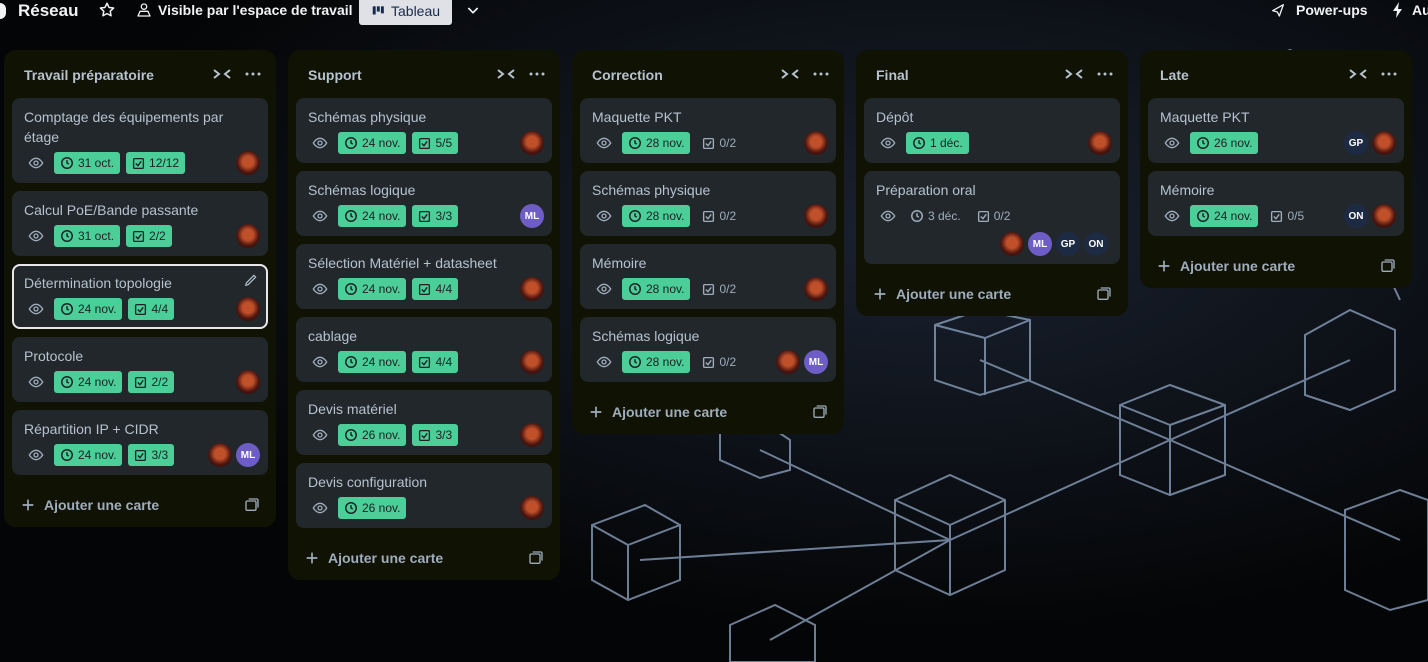 The height and width of the screenshot is (662, 1428). I want to click on list-title: Support, so click(335, 75).